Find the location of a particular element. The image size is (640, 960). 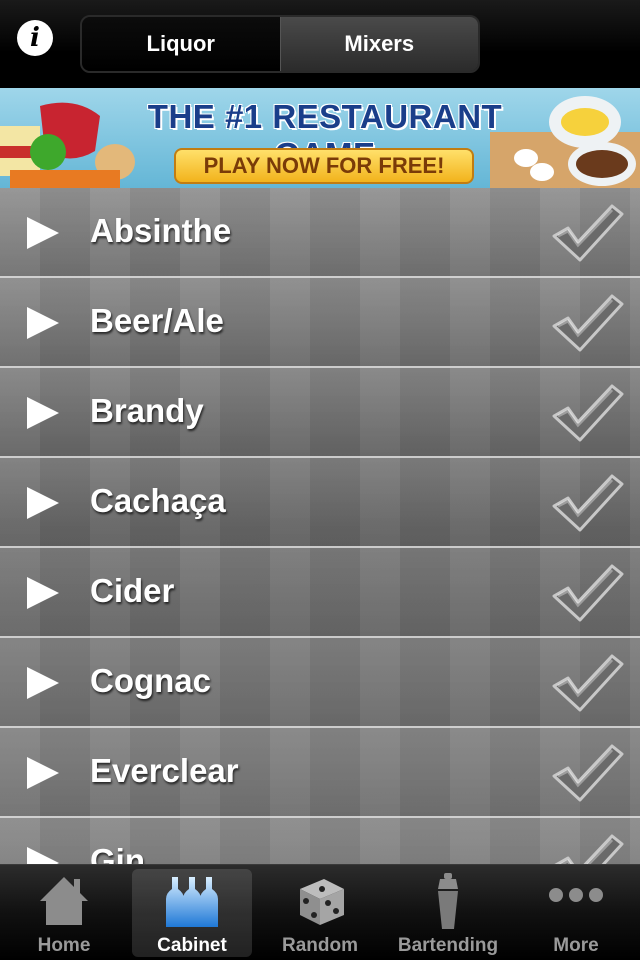

bottles-icon is located at coordinates (192, 901).